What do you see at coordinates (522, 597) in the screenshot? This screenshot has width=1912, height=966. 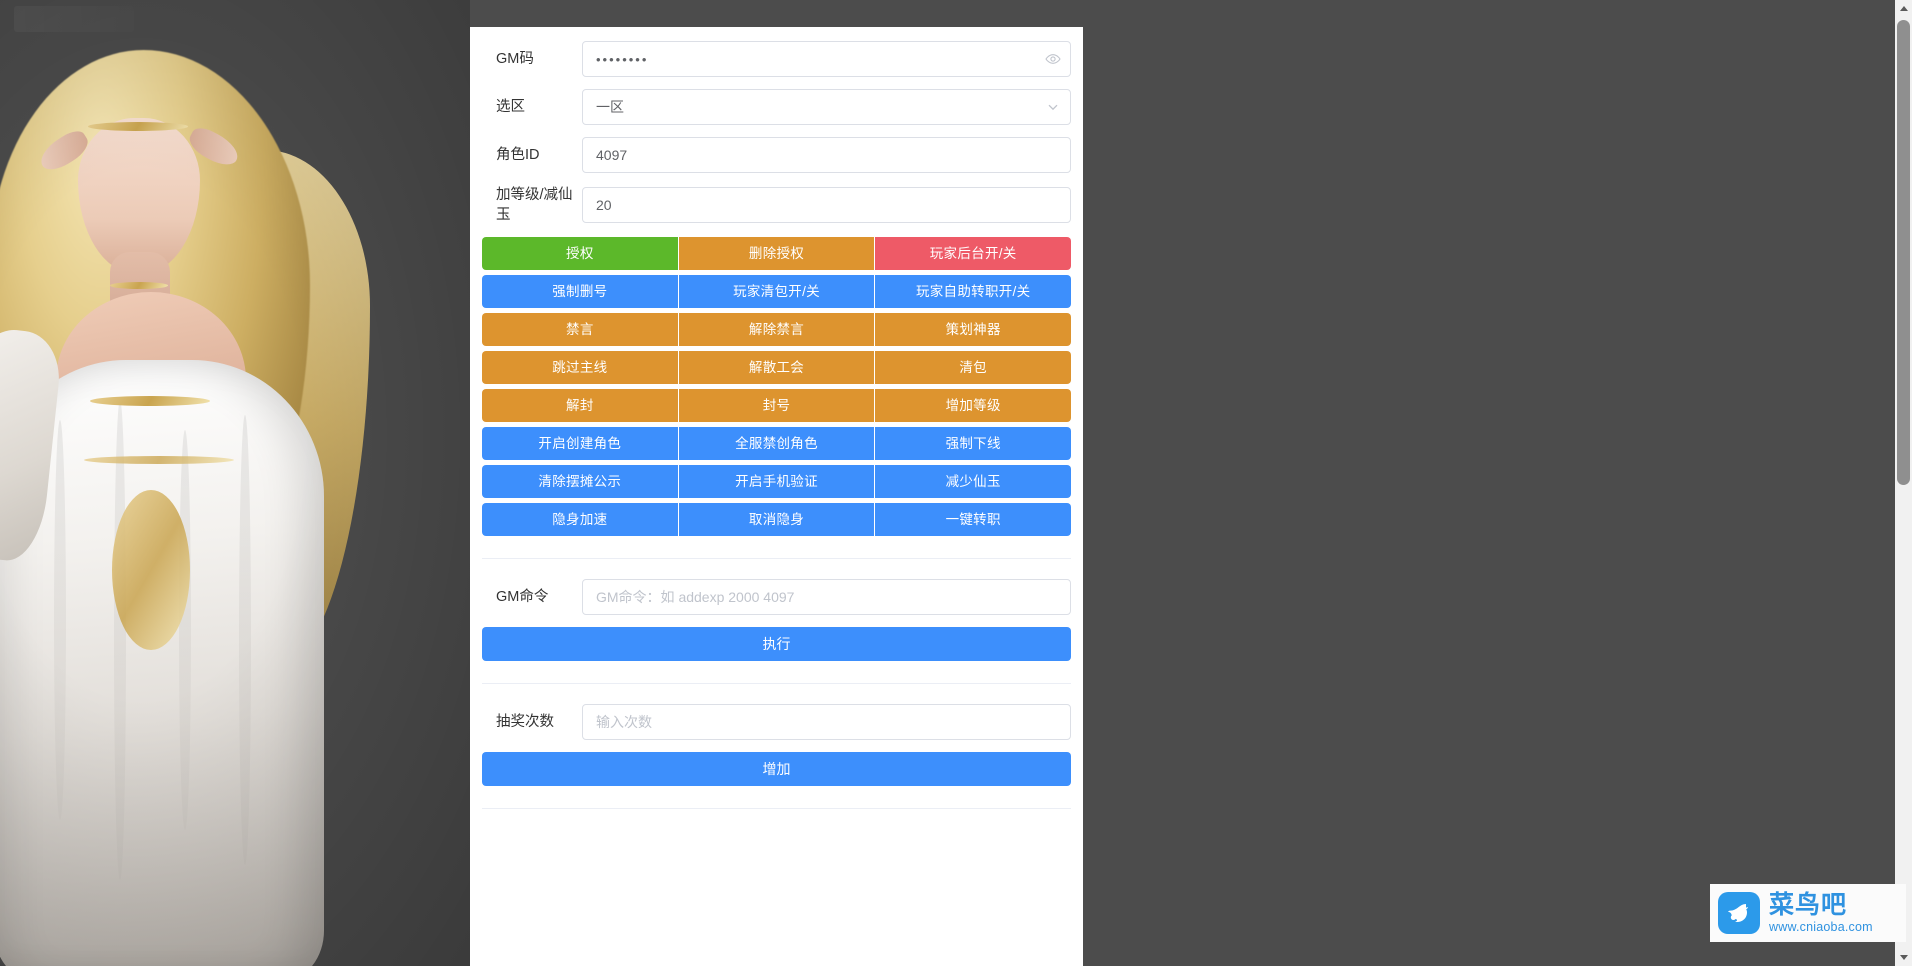 I see `label-gm-command: GM命令` at bounding box center [522, 597].